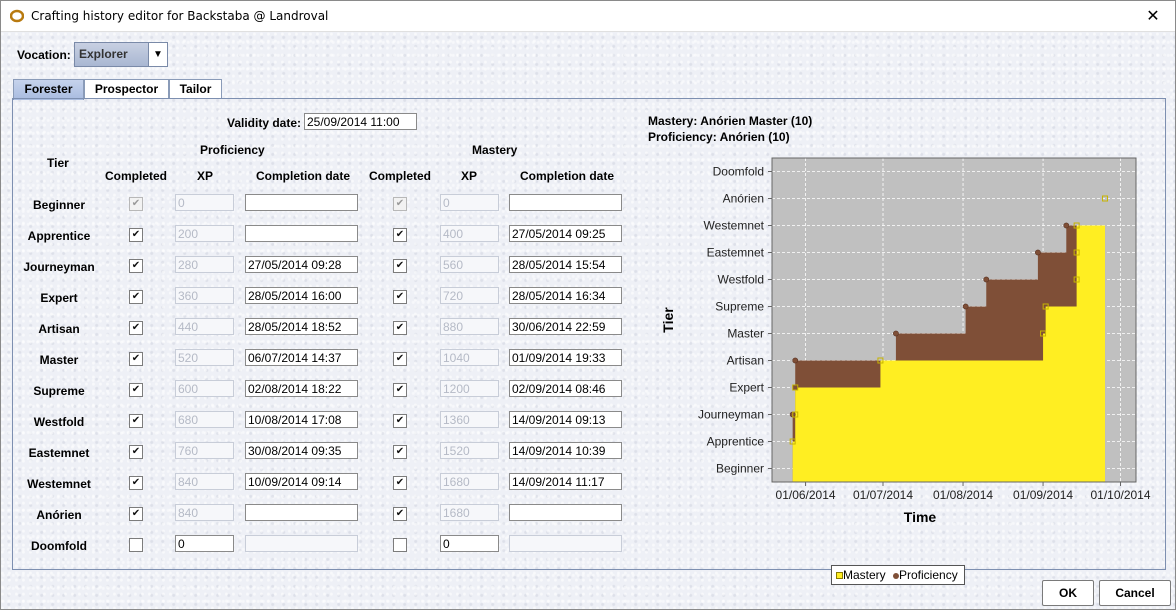 This screenshot has height=610, width=1176. I want to click on y-axis-label: Tier, so click(668, 320).